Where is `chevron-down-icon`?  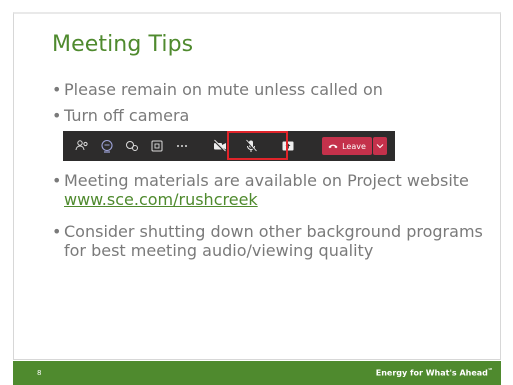
chevron-down-icon is located at coordinates (380, 146).